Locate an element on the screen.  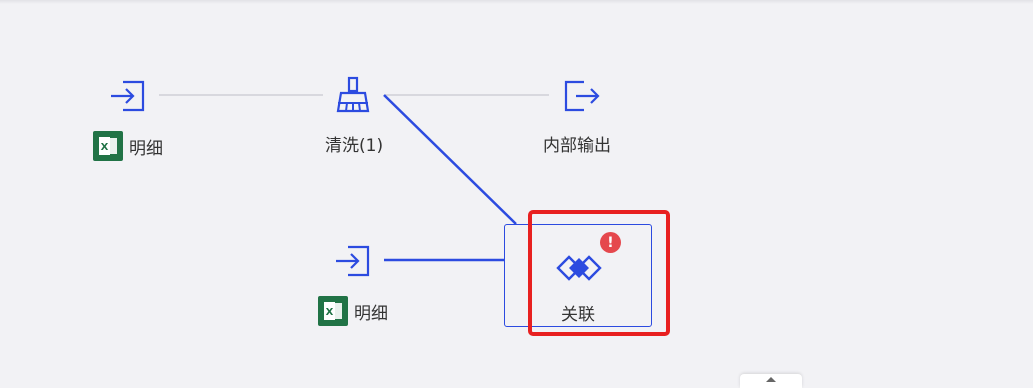
join-node-icon-wrap is located at coordinates (579, 268).